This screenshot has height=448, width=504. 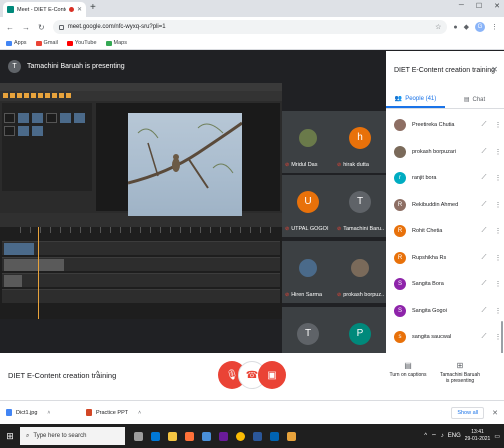 What do you see at coordinates (480, 27) in the screenshot?
I see `profile-avatar: G` at bounding box center [480, 27].